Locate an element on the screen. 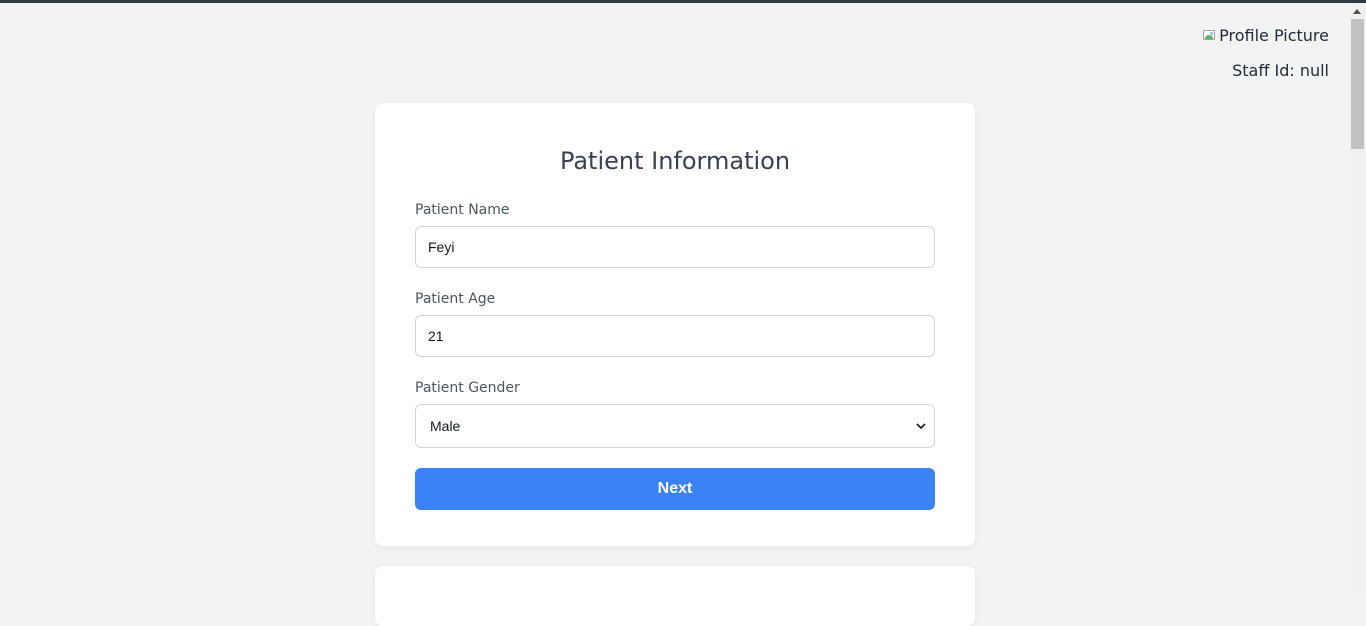 The width and height of the screenshot is (1366, 626). chevron-down-icon is located at coordinates (921, 426).